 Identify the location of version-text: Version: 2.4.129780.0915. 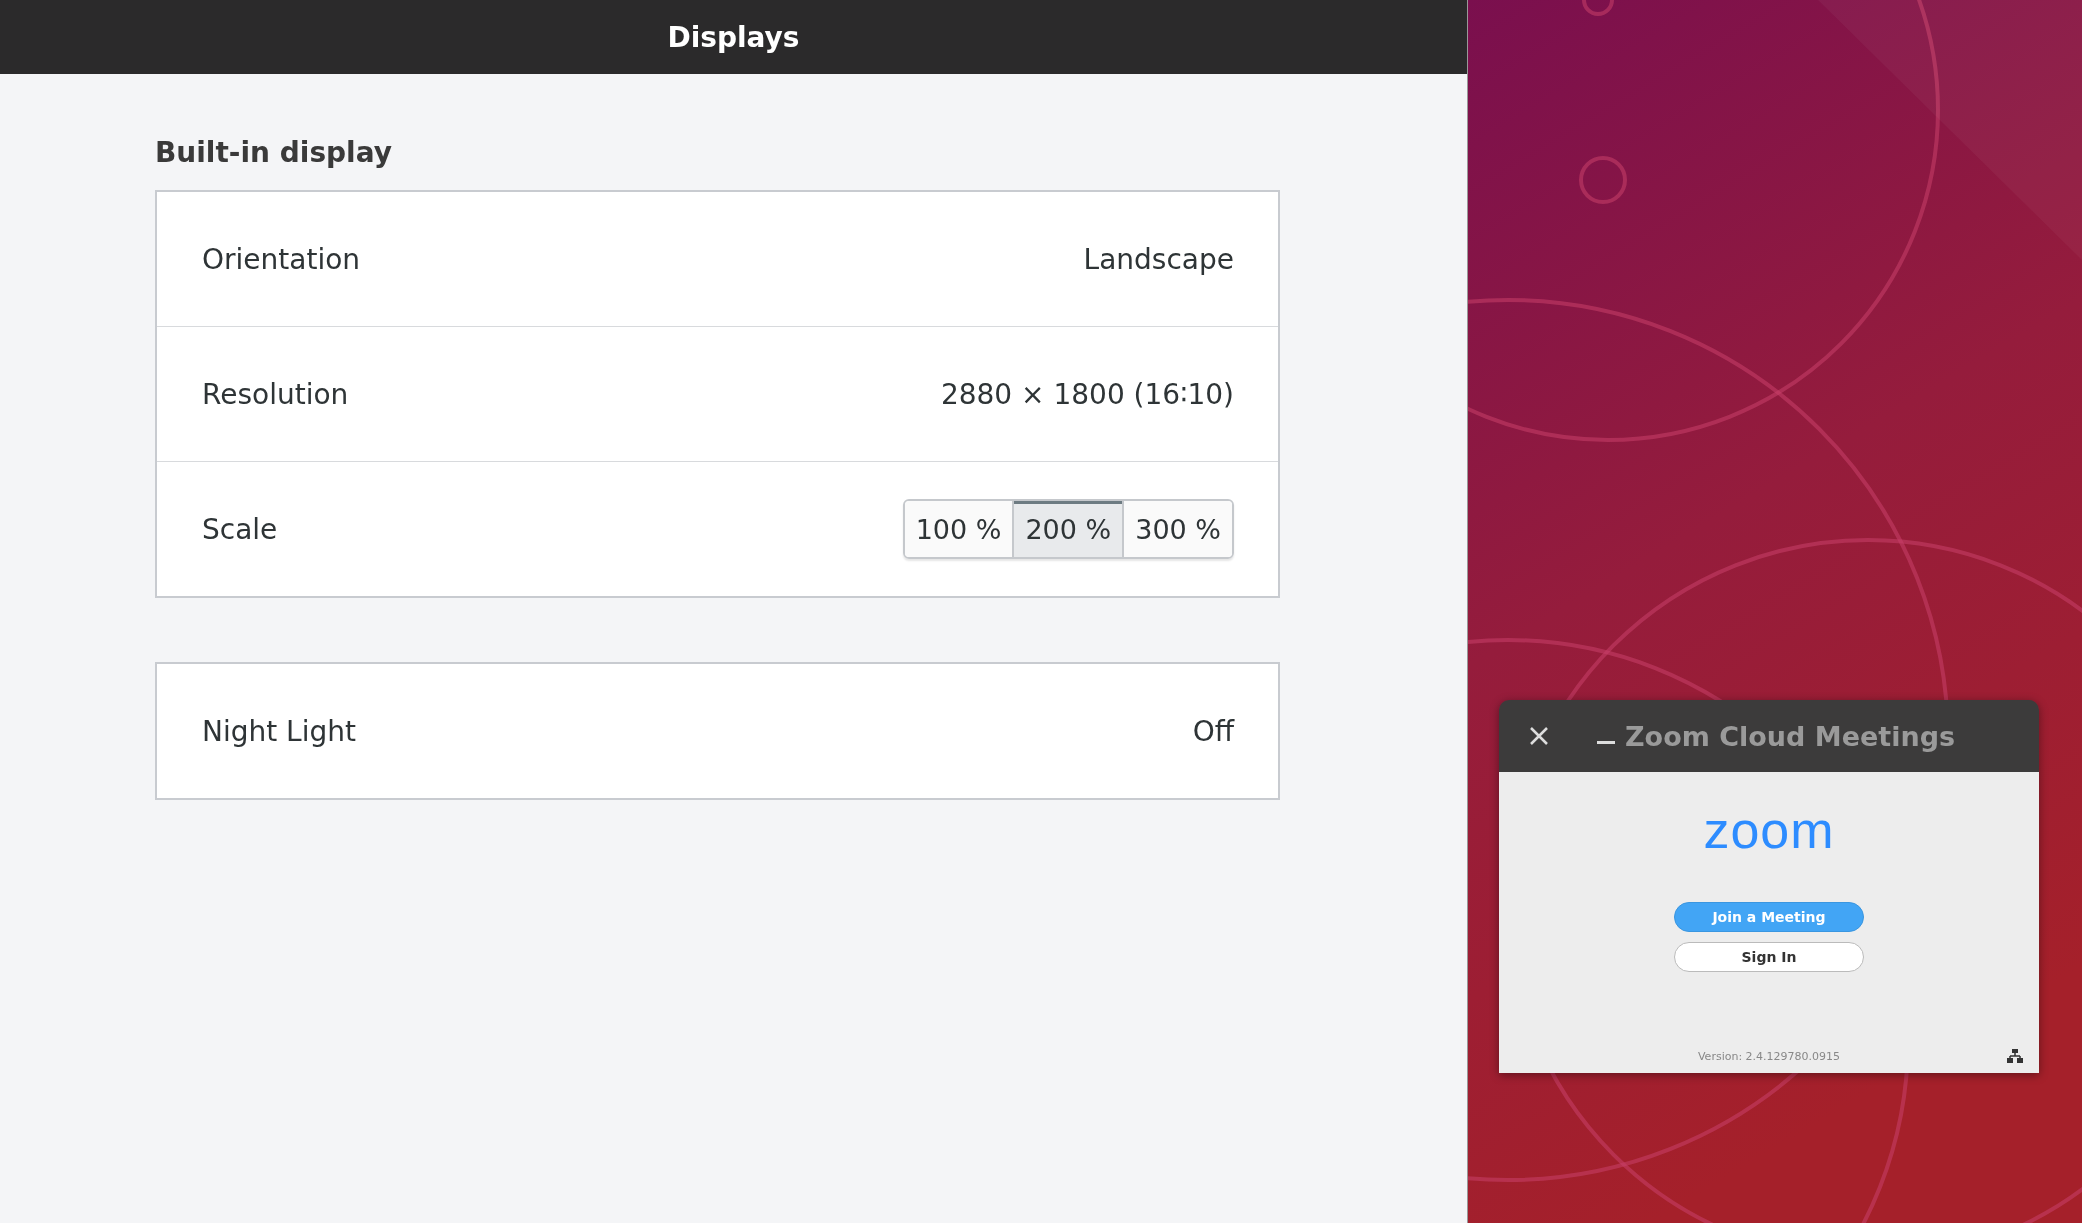
(1769, 1056).